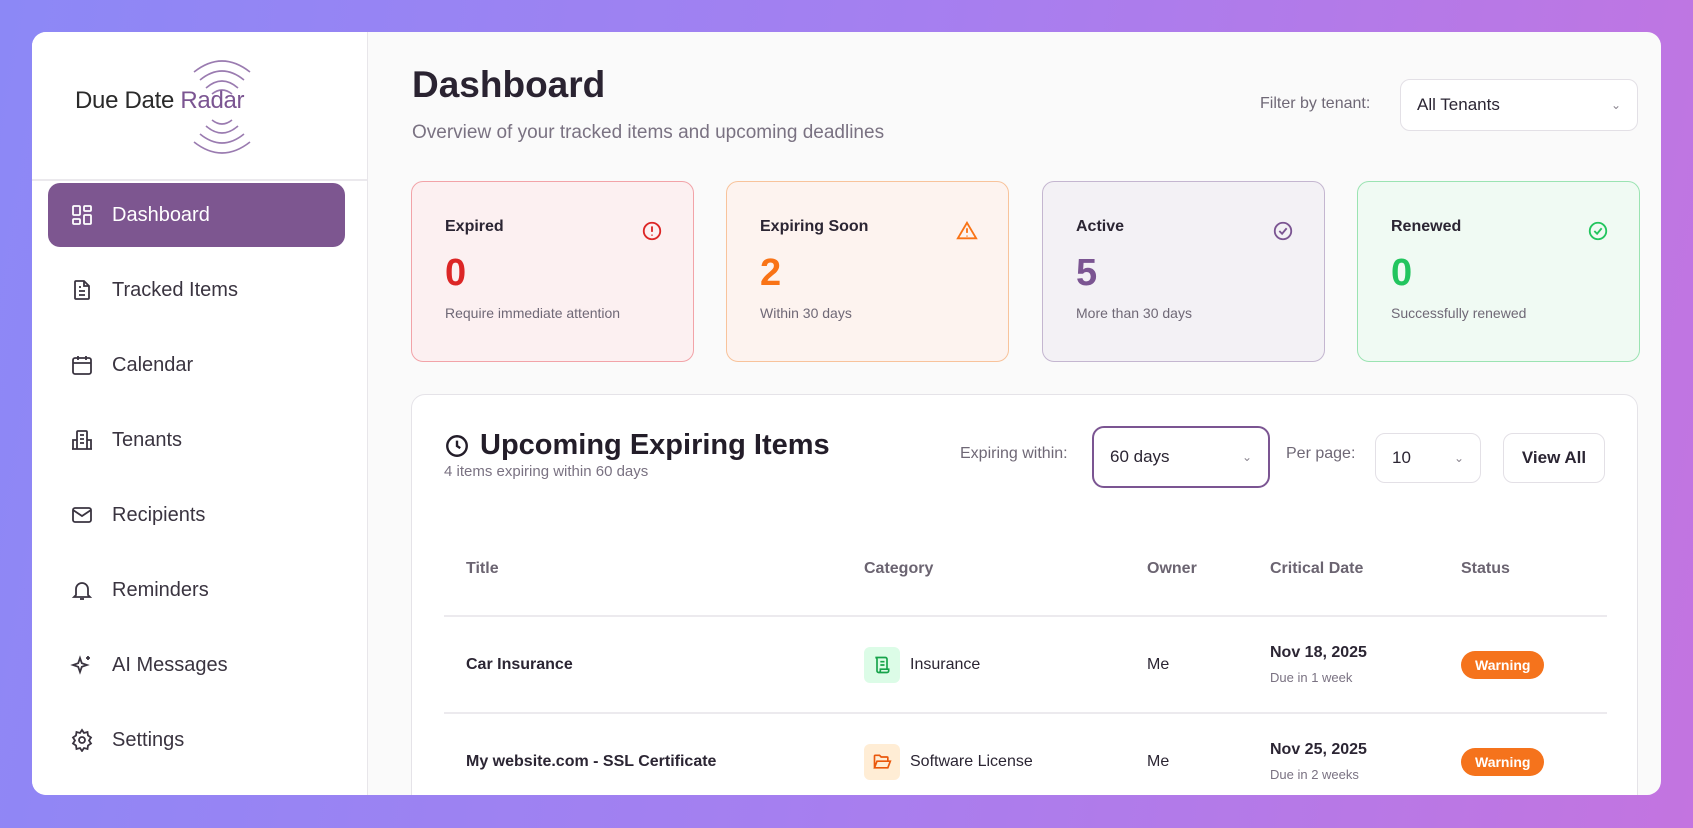 This screenshot has width=1693, height=828. Describe the element at coordinates (945, 664) in the screenshot. I see `item-category: Insurance` at that location.